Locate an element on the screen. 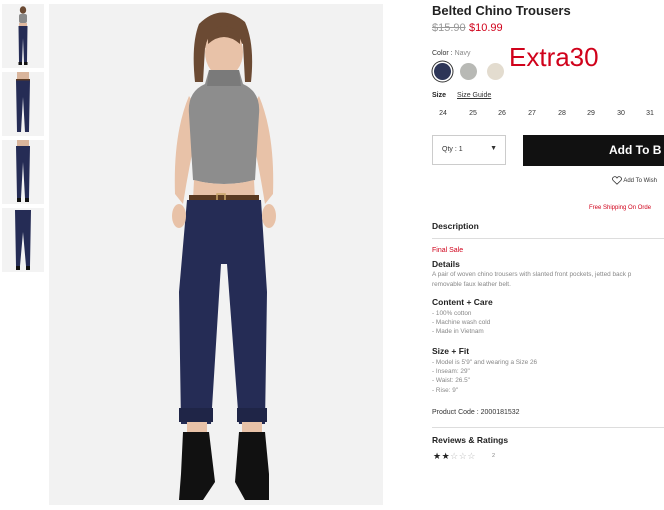 The image size is (664, 510). add-to-bag-label: Add To B is located at coordinates (635, 150).